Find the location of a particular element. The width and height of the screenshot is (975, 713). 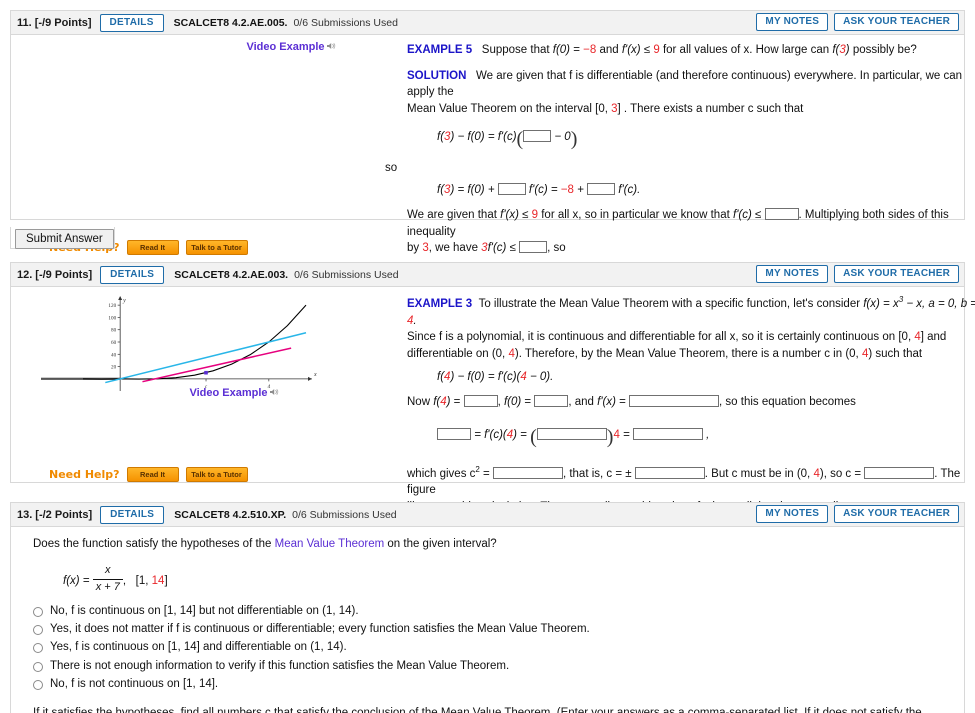

svg-text: 20 is located at coordinates (114, 368).